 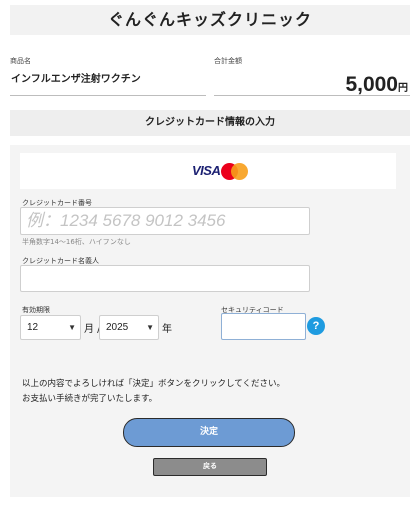 I want to click on expiry-year-value: 2025, so click(x=117, y=327).